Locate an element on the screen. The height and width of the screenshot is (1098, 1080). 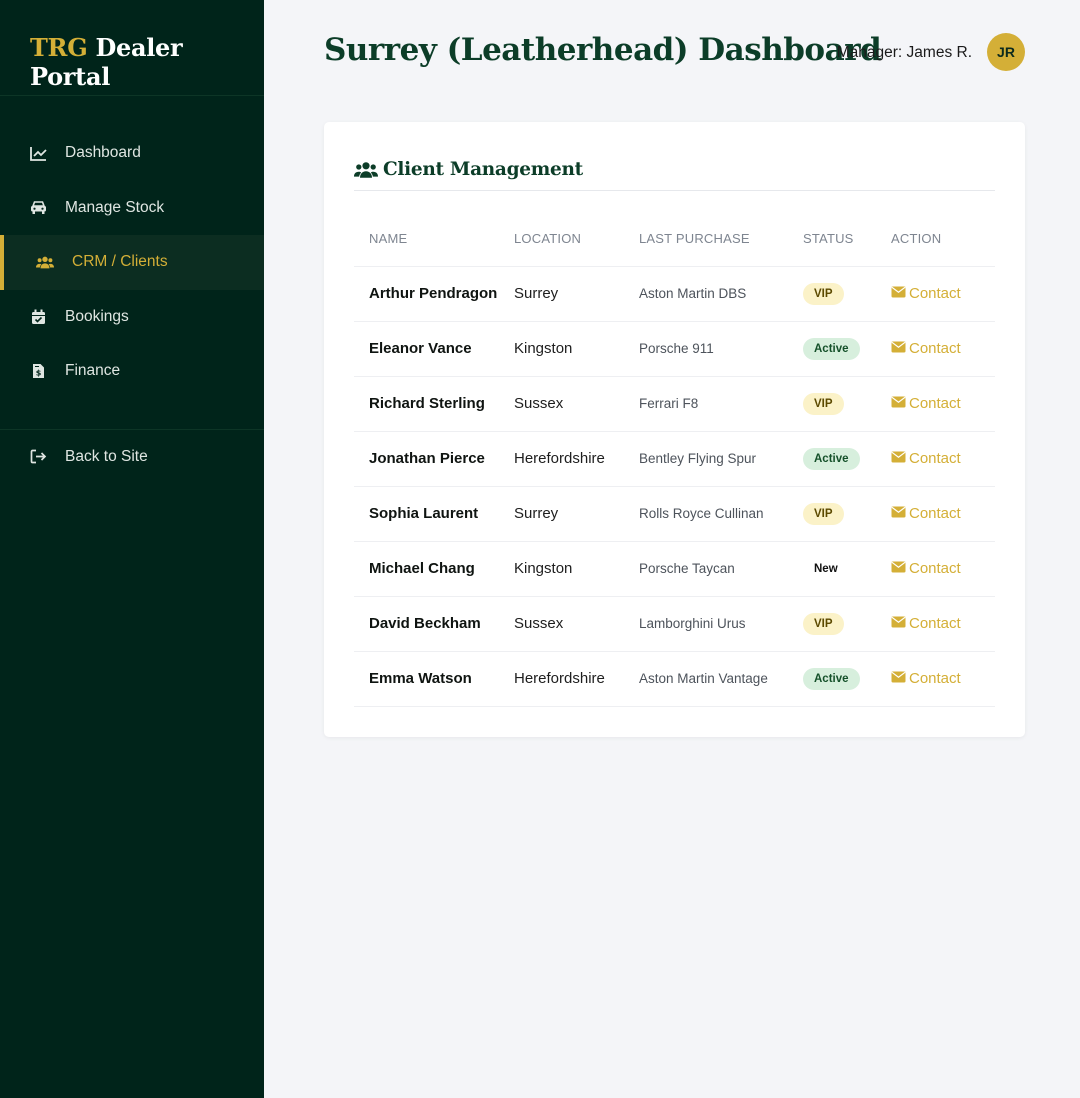
client-name: Jonathan Pierce is located at coordinates (434, 459).